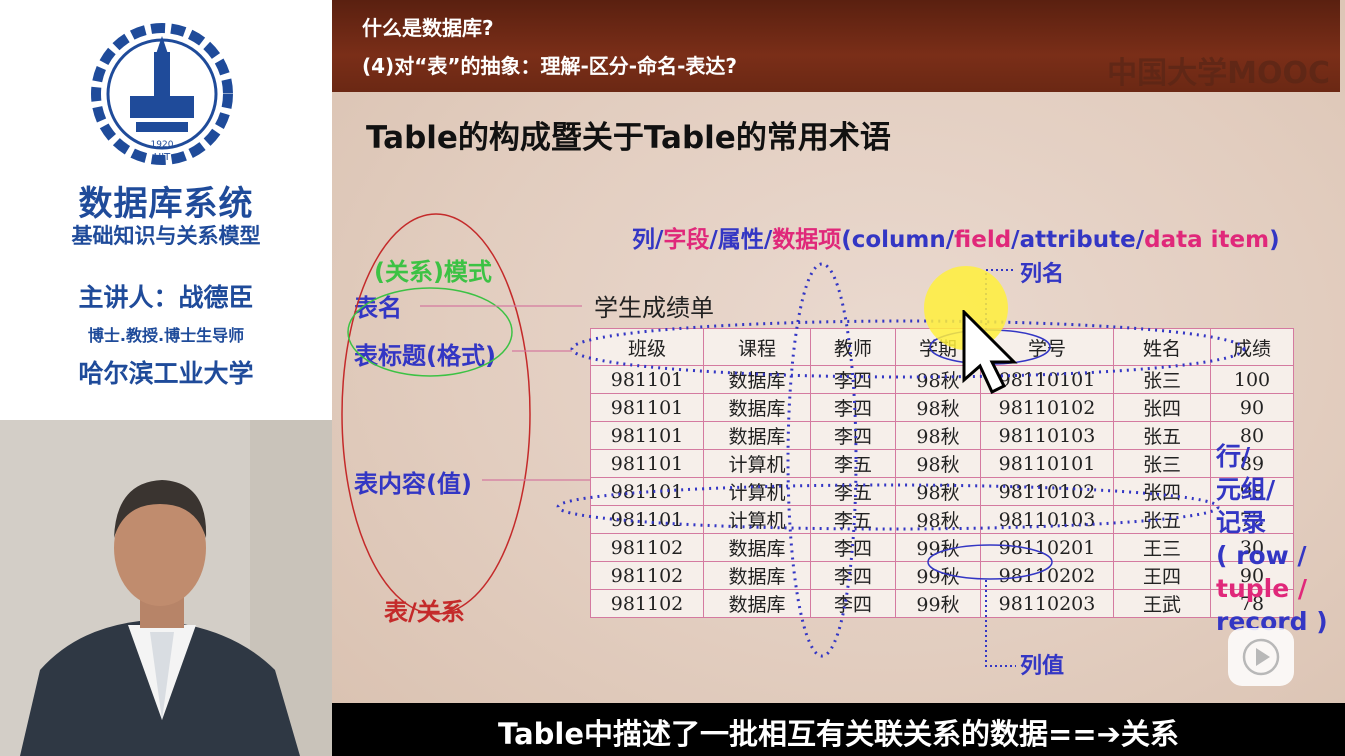  Describe the element at coordinates (822, 460) in the screenshot. I see `column-ellipse` at that location.